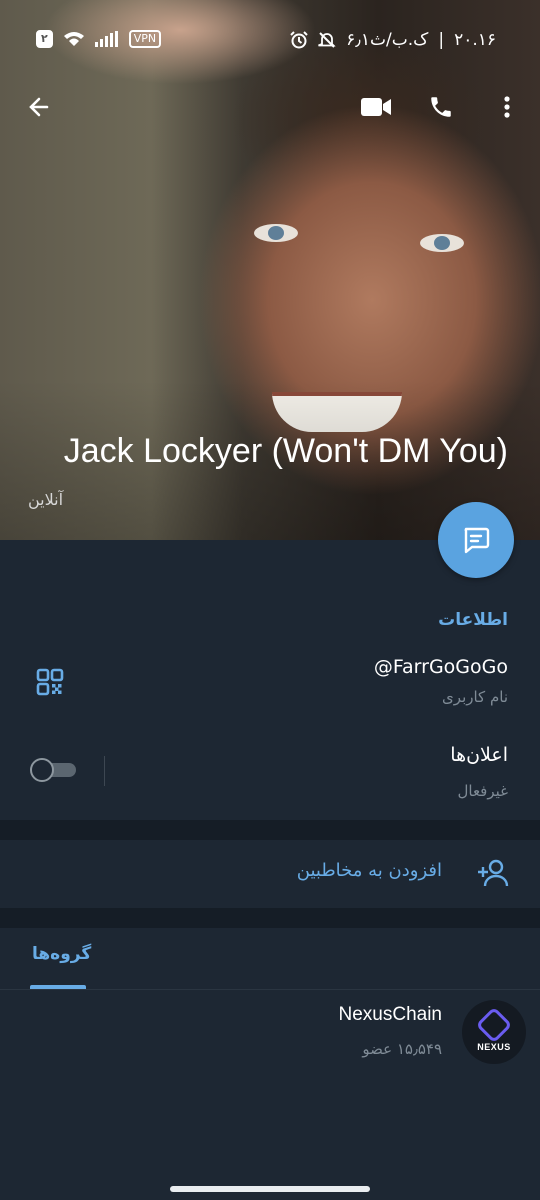 The width and height of the screenshot is (540, 1200). What do you see at coordinates (440, 667) in the screenshot?
I see `username-value: @FarrGoGoGo` at bounding box center [440, 667].